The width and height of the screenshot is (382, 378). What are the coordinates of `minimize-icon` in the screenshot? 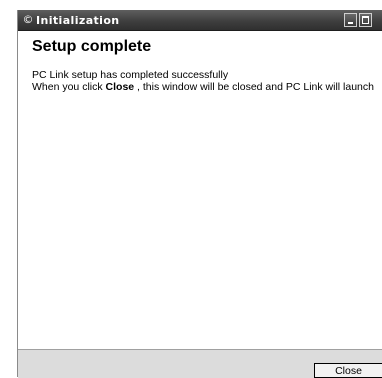 It's located at (350, 23).